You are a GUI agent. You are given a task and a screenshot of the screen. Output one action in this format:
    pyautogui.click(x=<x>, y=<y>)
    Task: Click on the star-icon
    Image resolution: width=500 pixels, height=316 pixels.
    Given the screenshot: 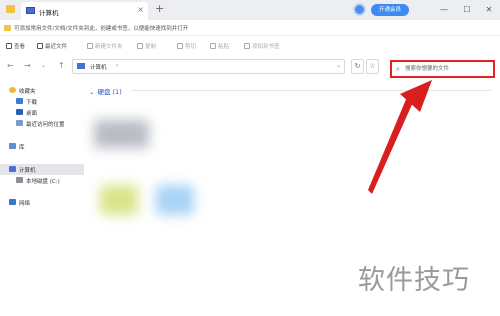 What is the action you would take?
    pyautogui.click(x=12, y=90)
    